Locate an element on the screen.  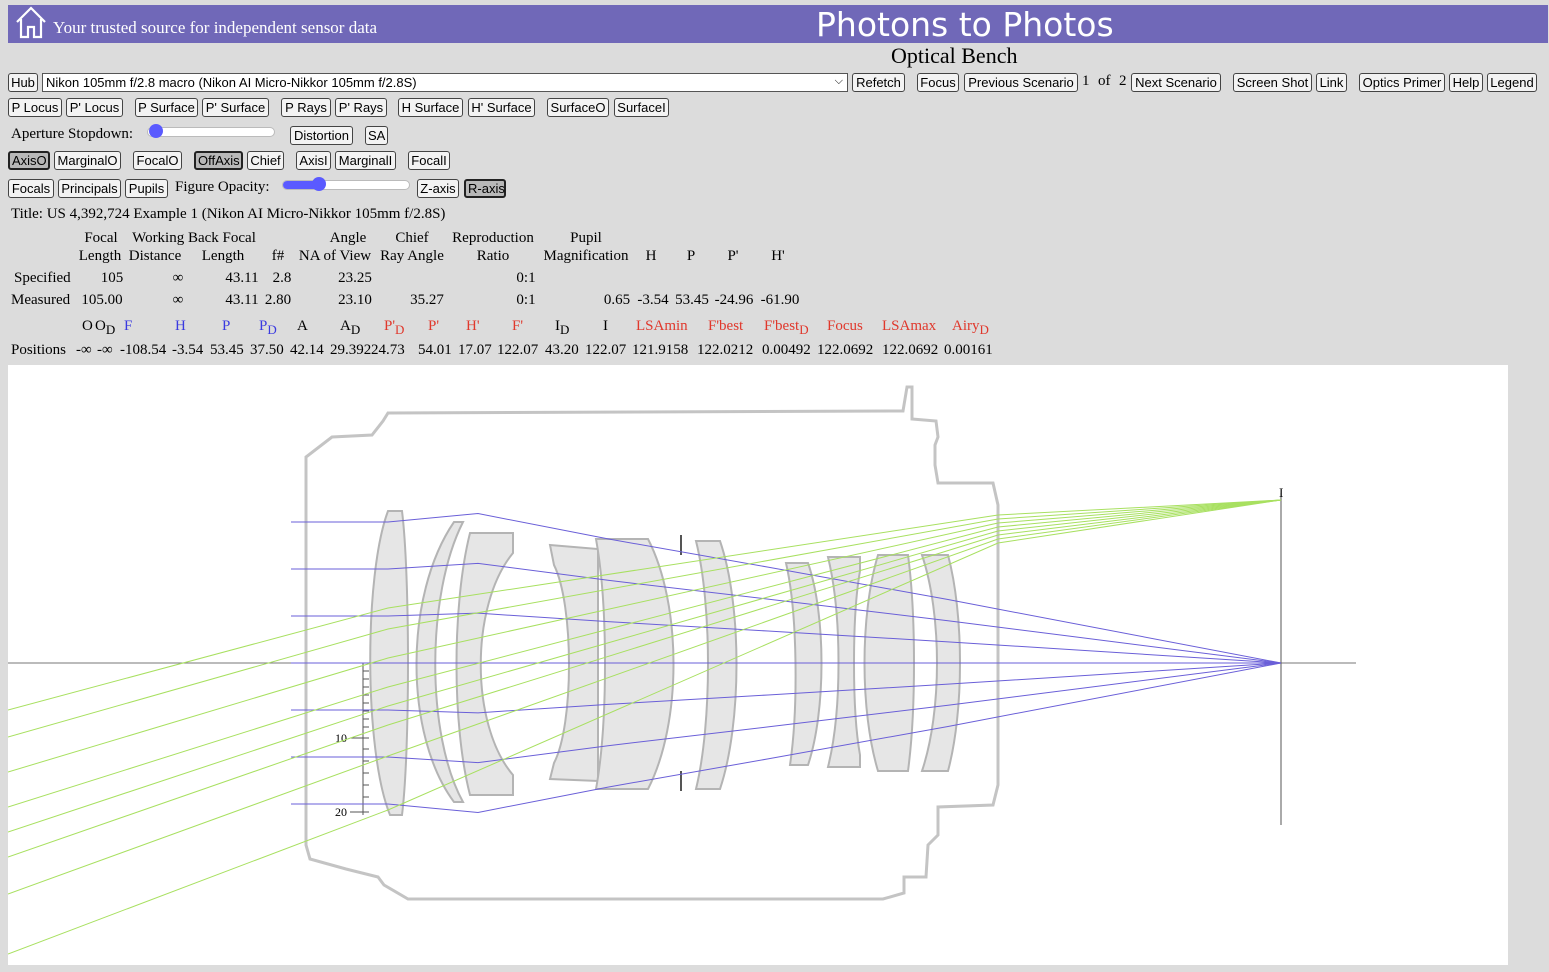
focal-o-button: FocalO is located at coordinates (157, 160).